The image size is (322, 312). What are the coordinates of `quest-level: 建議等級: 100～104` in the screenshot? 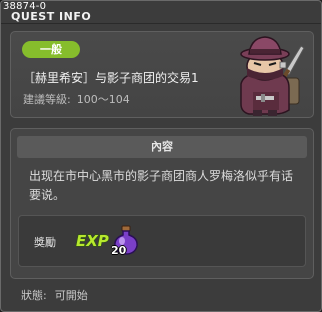 It's located at (76, 99).